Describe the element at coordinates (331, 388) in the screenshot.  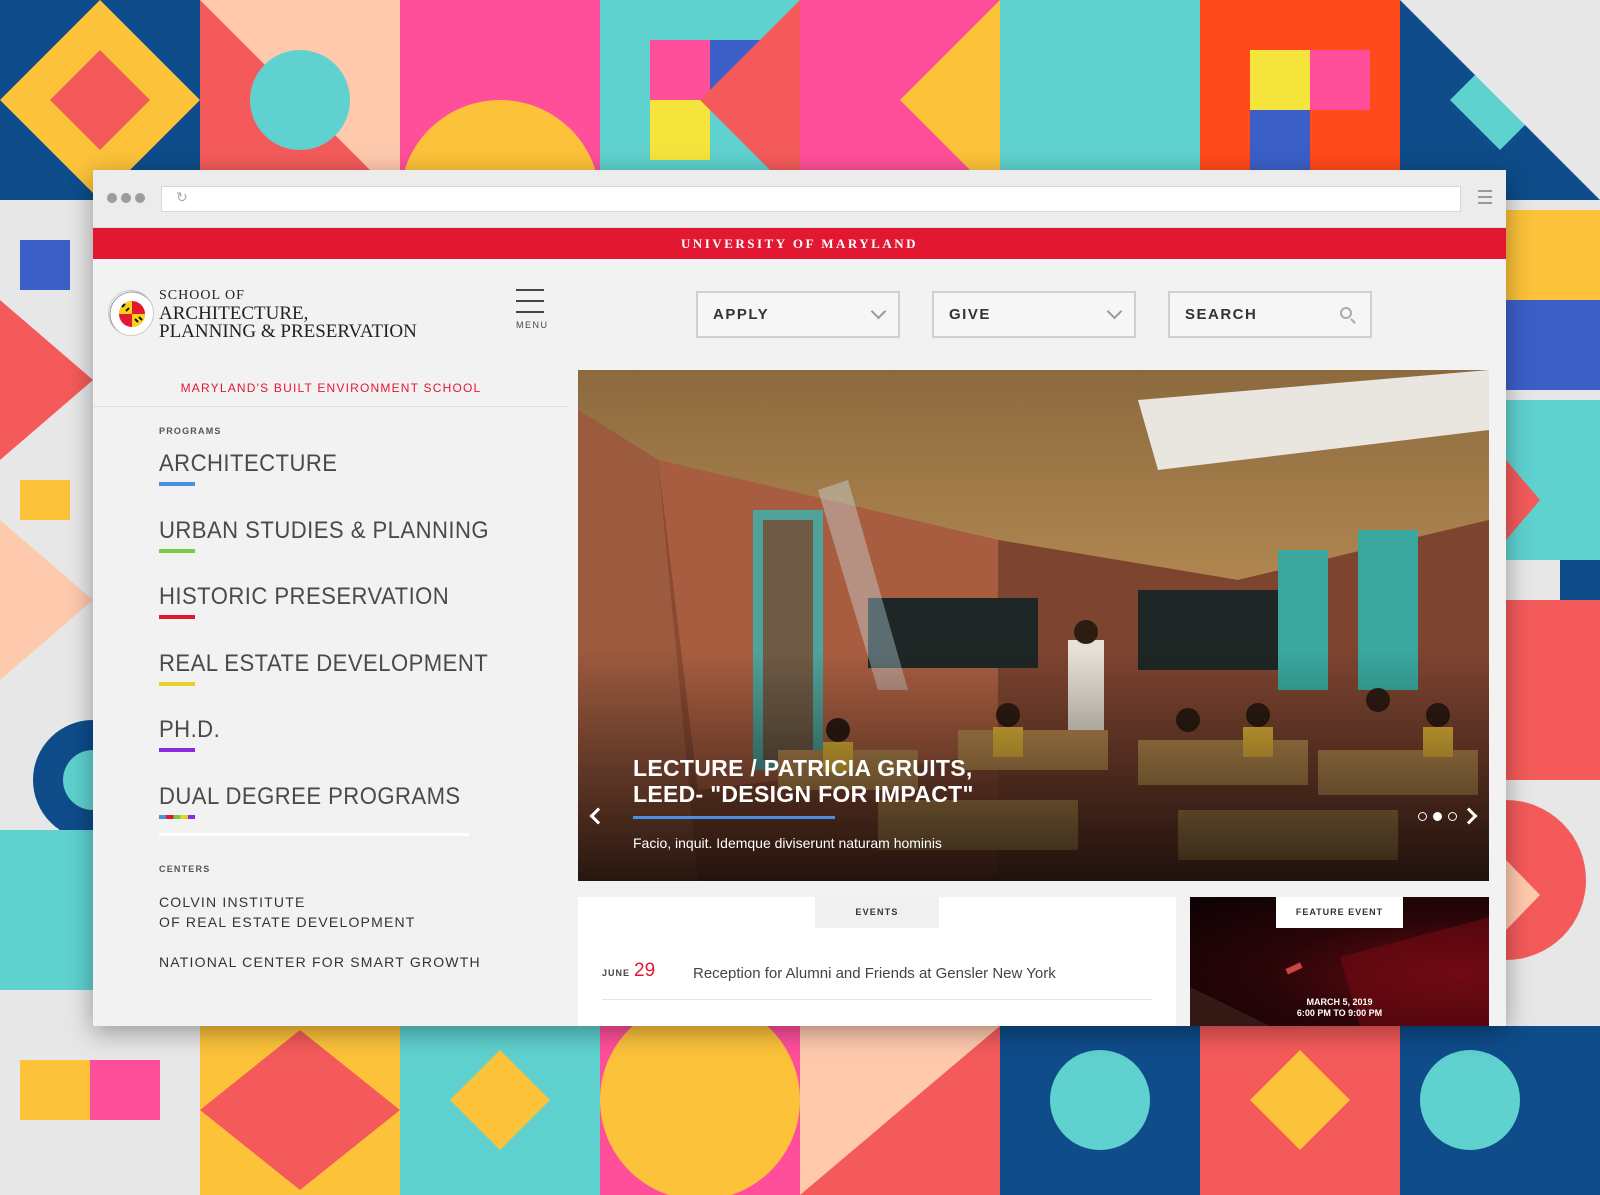
I see `school-tagline: MARYLAND'S BUILT ENVIRONMENT SCHOOL` at that location.